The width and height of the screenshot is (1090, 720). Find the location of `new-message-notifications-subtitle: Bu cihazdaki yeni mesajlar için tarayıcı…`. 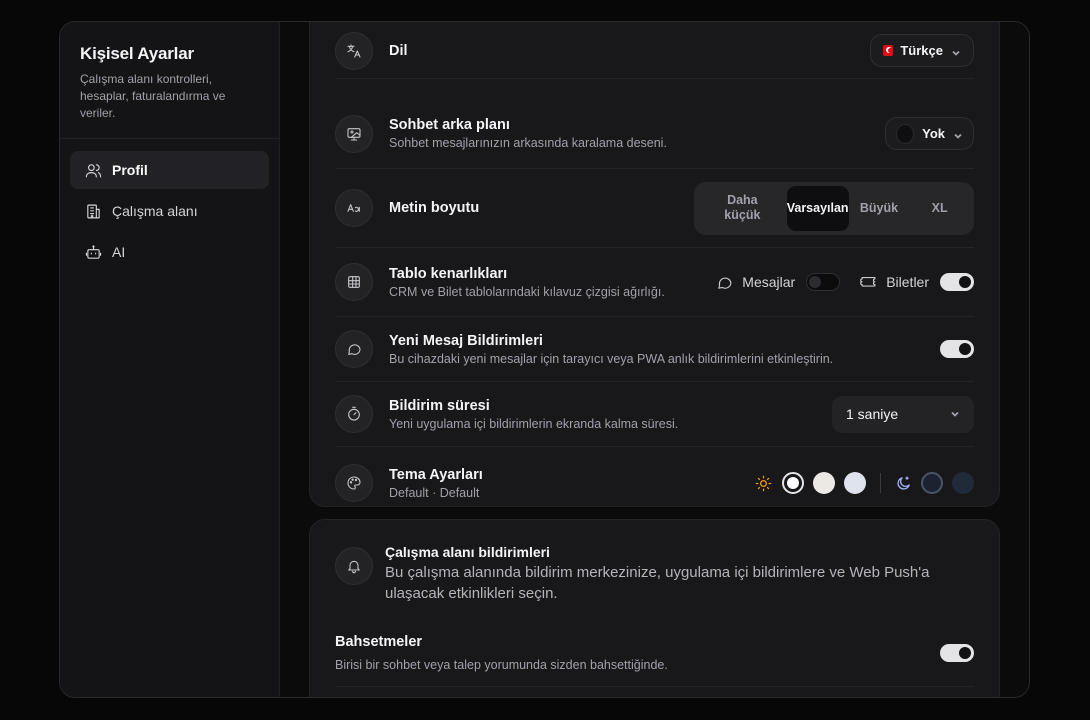

new-message-notifications-subtitle: Bu cihazdaki yeni mesajlar için tarayıcı… is located at coordinates (611, 358).